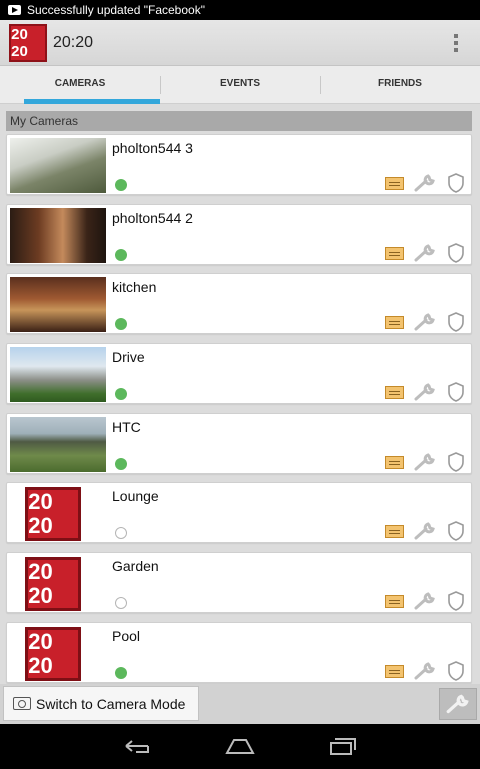  Describe the element at coordinates (456, 43) in the screenshot. I see `overflow-menu-icon` at that location.